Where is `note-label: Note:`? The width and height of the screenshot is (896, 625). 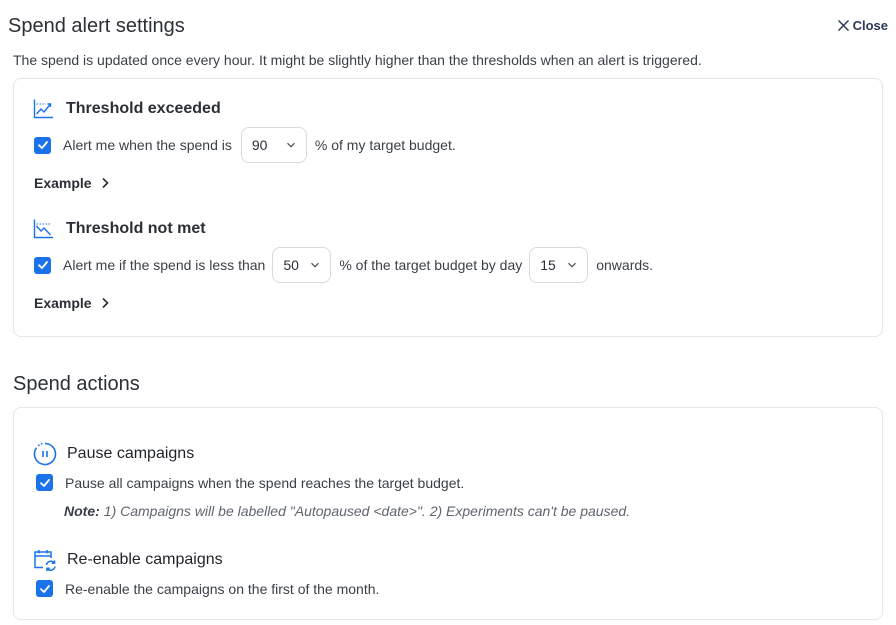
note-label: Note: is located at coordinates (82, 511).